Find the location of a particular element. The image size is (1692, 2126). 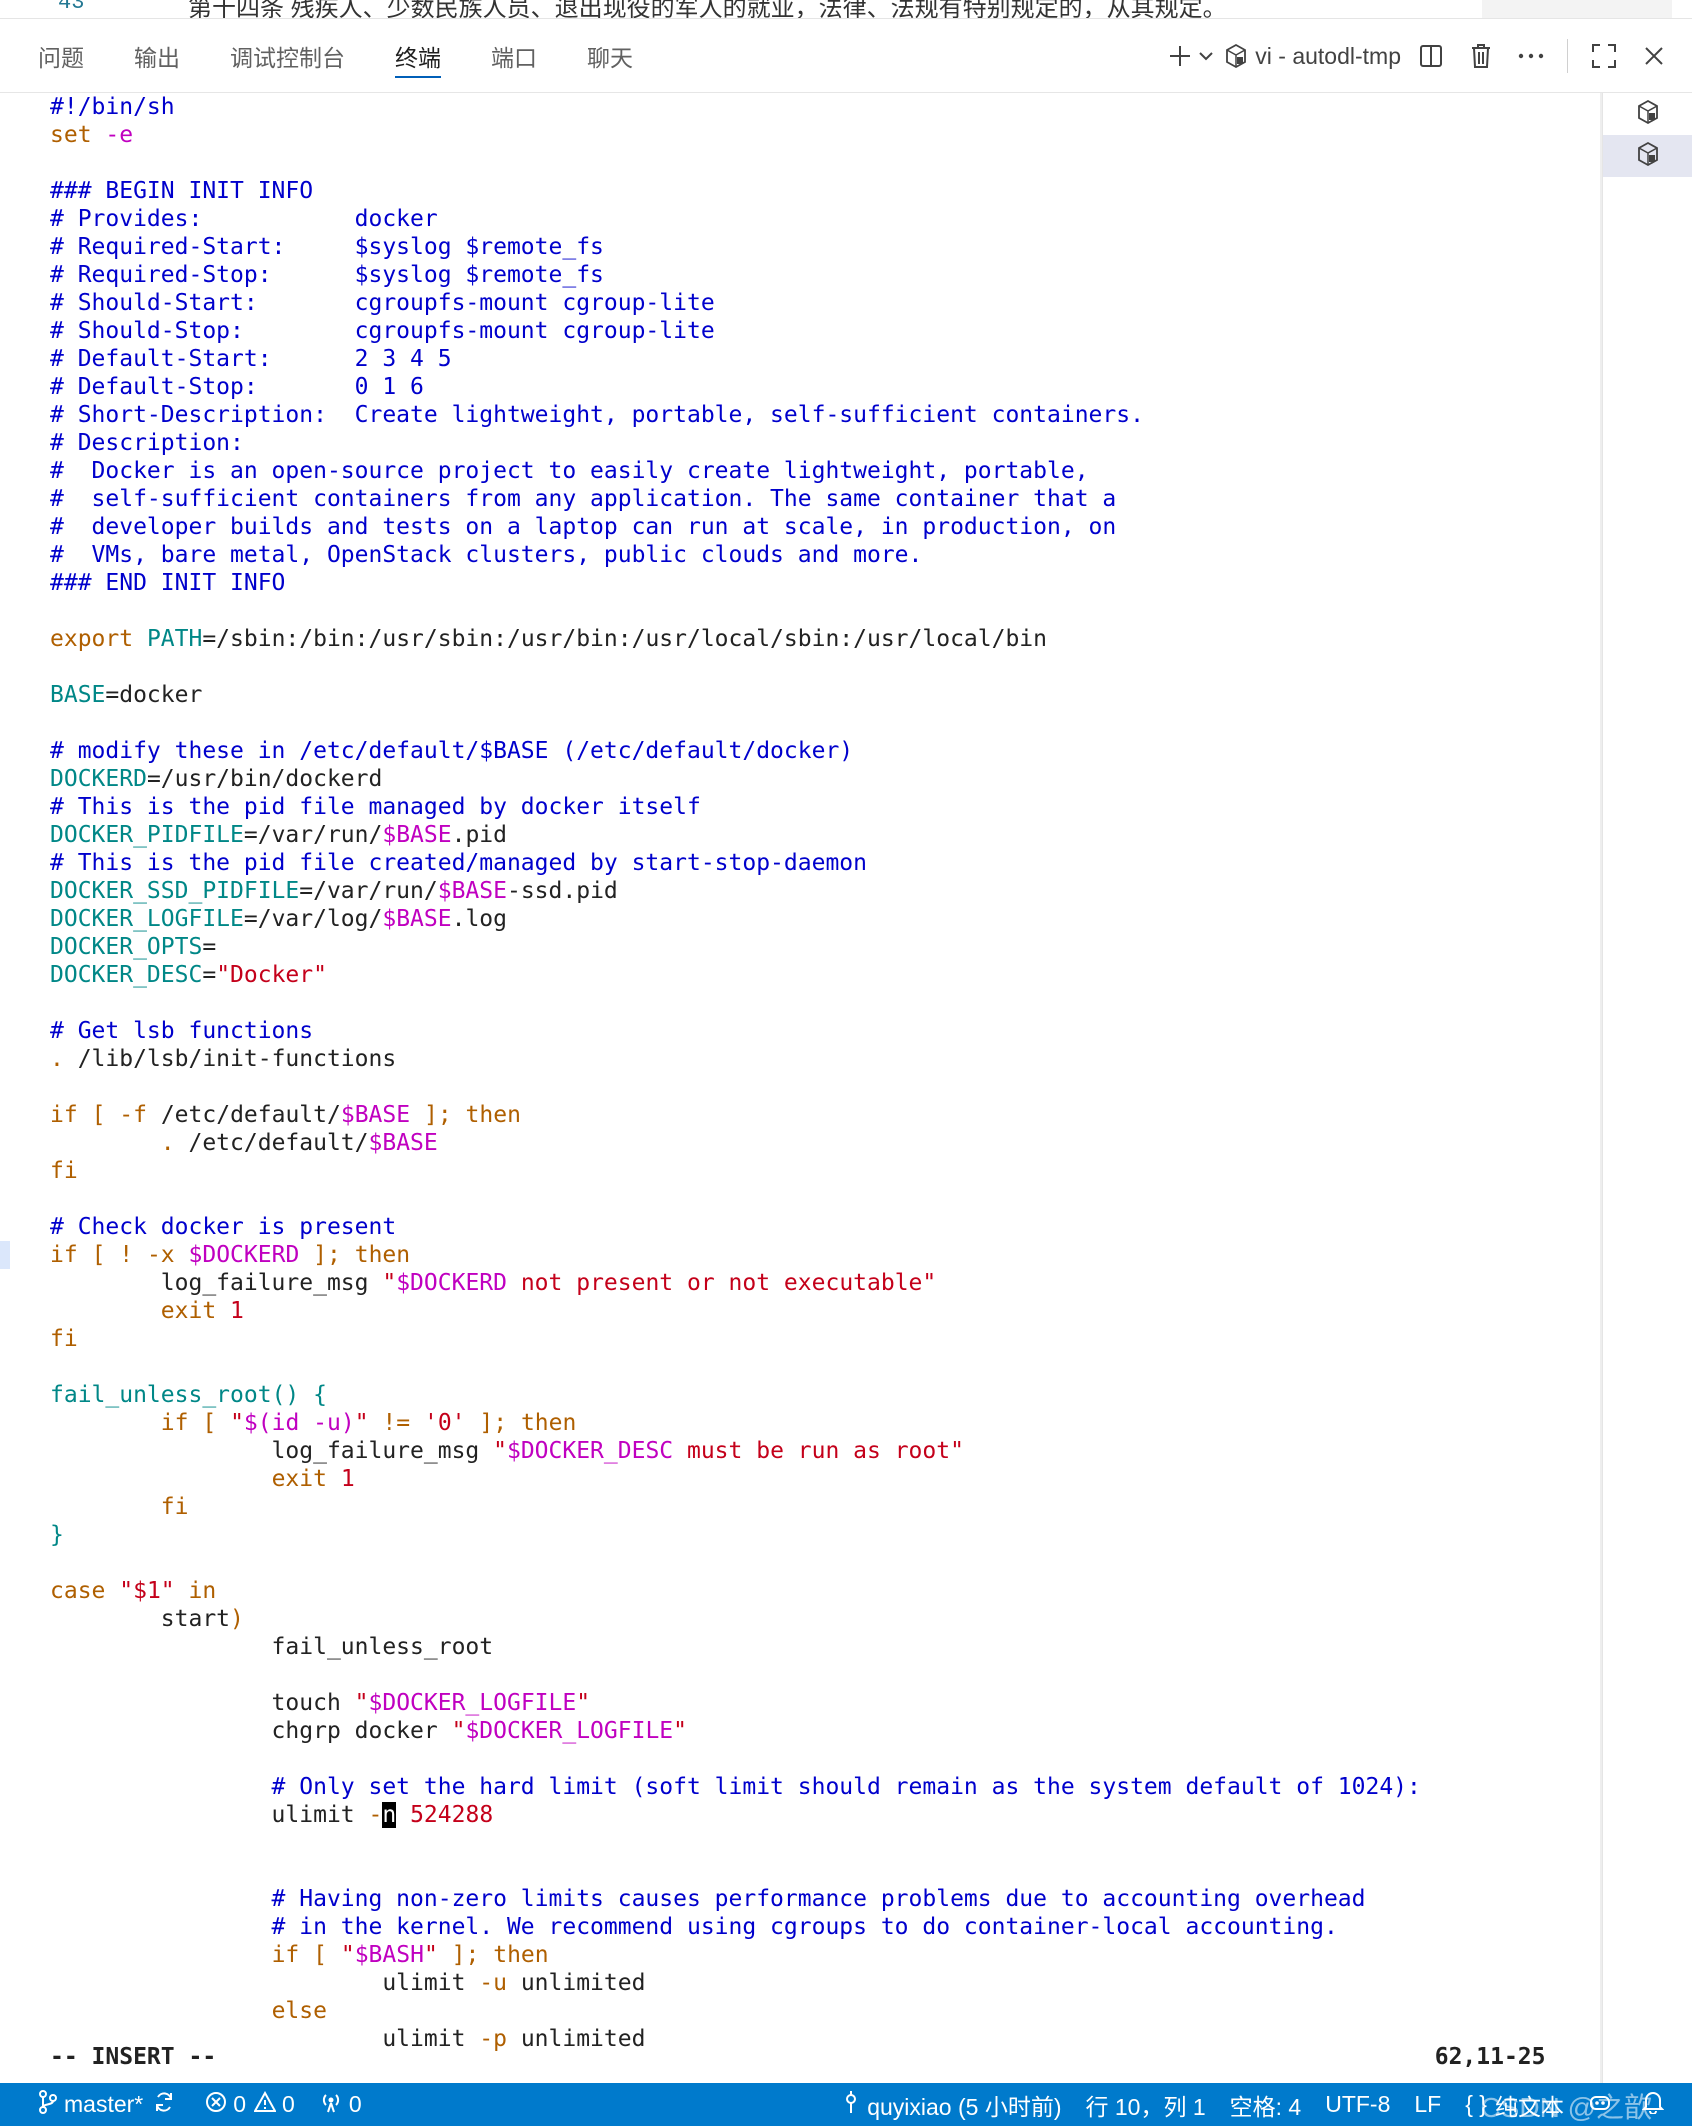

maximize-icon is located at coordinates (1604, 56).